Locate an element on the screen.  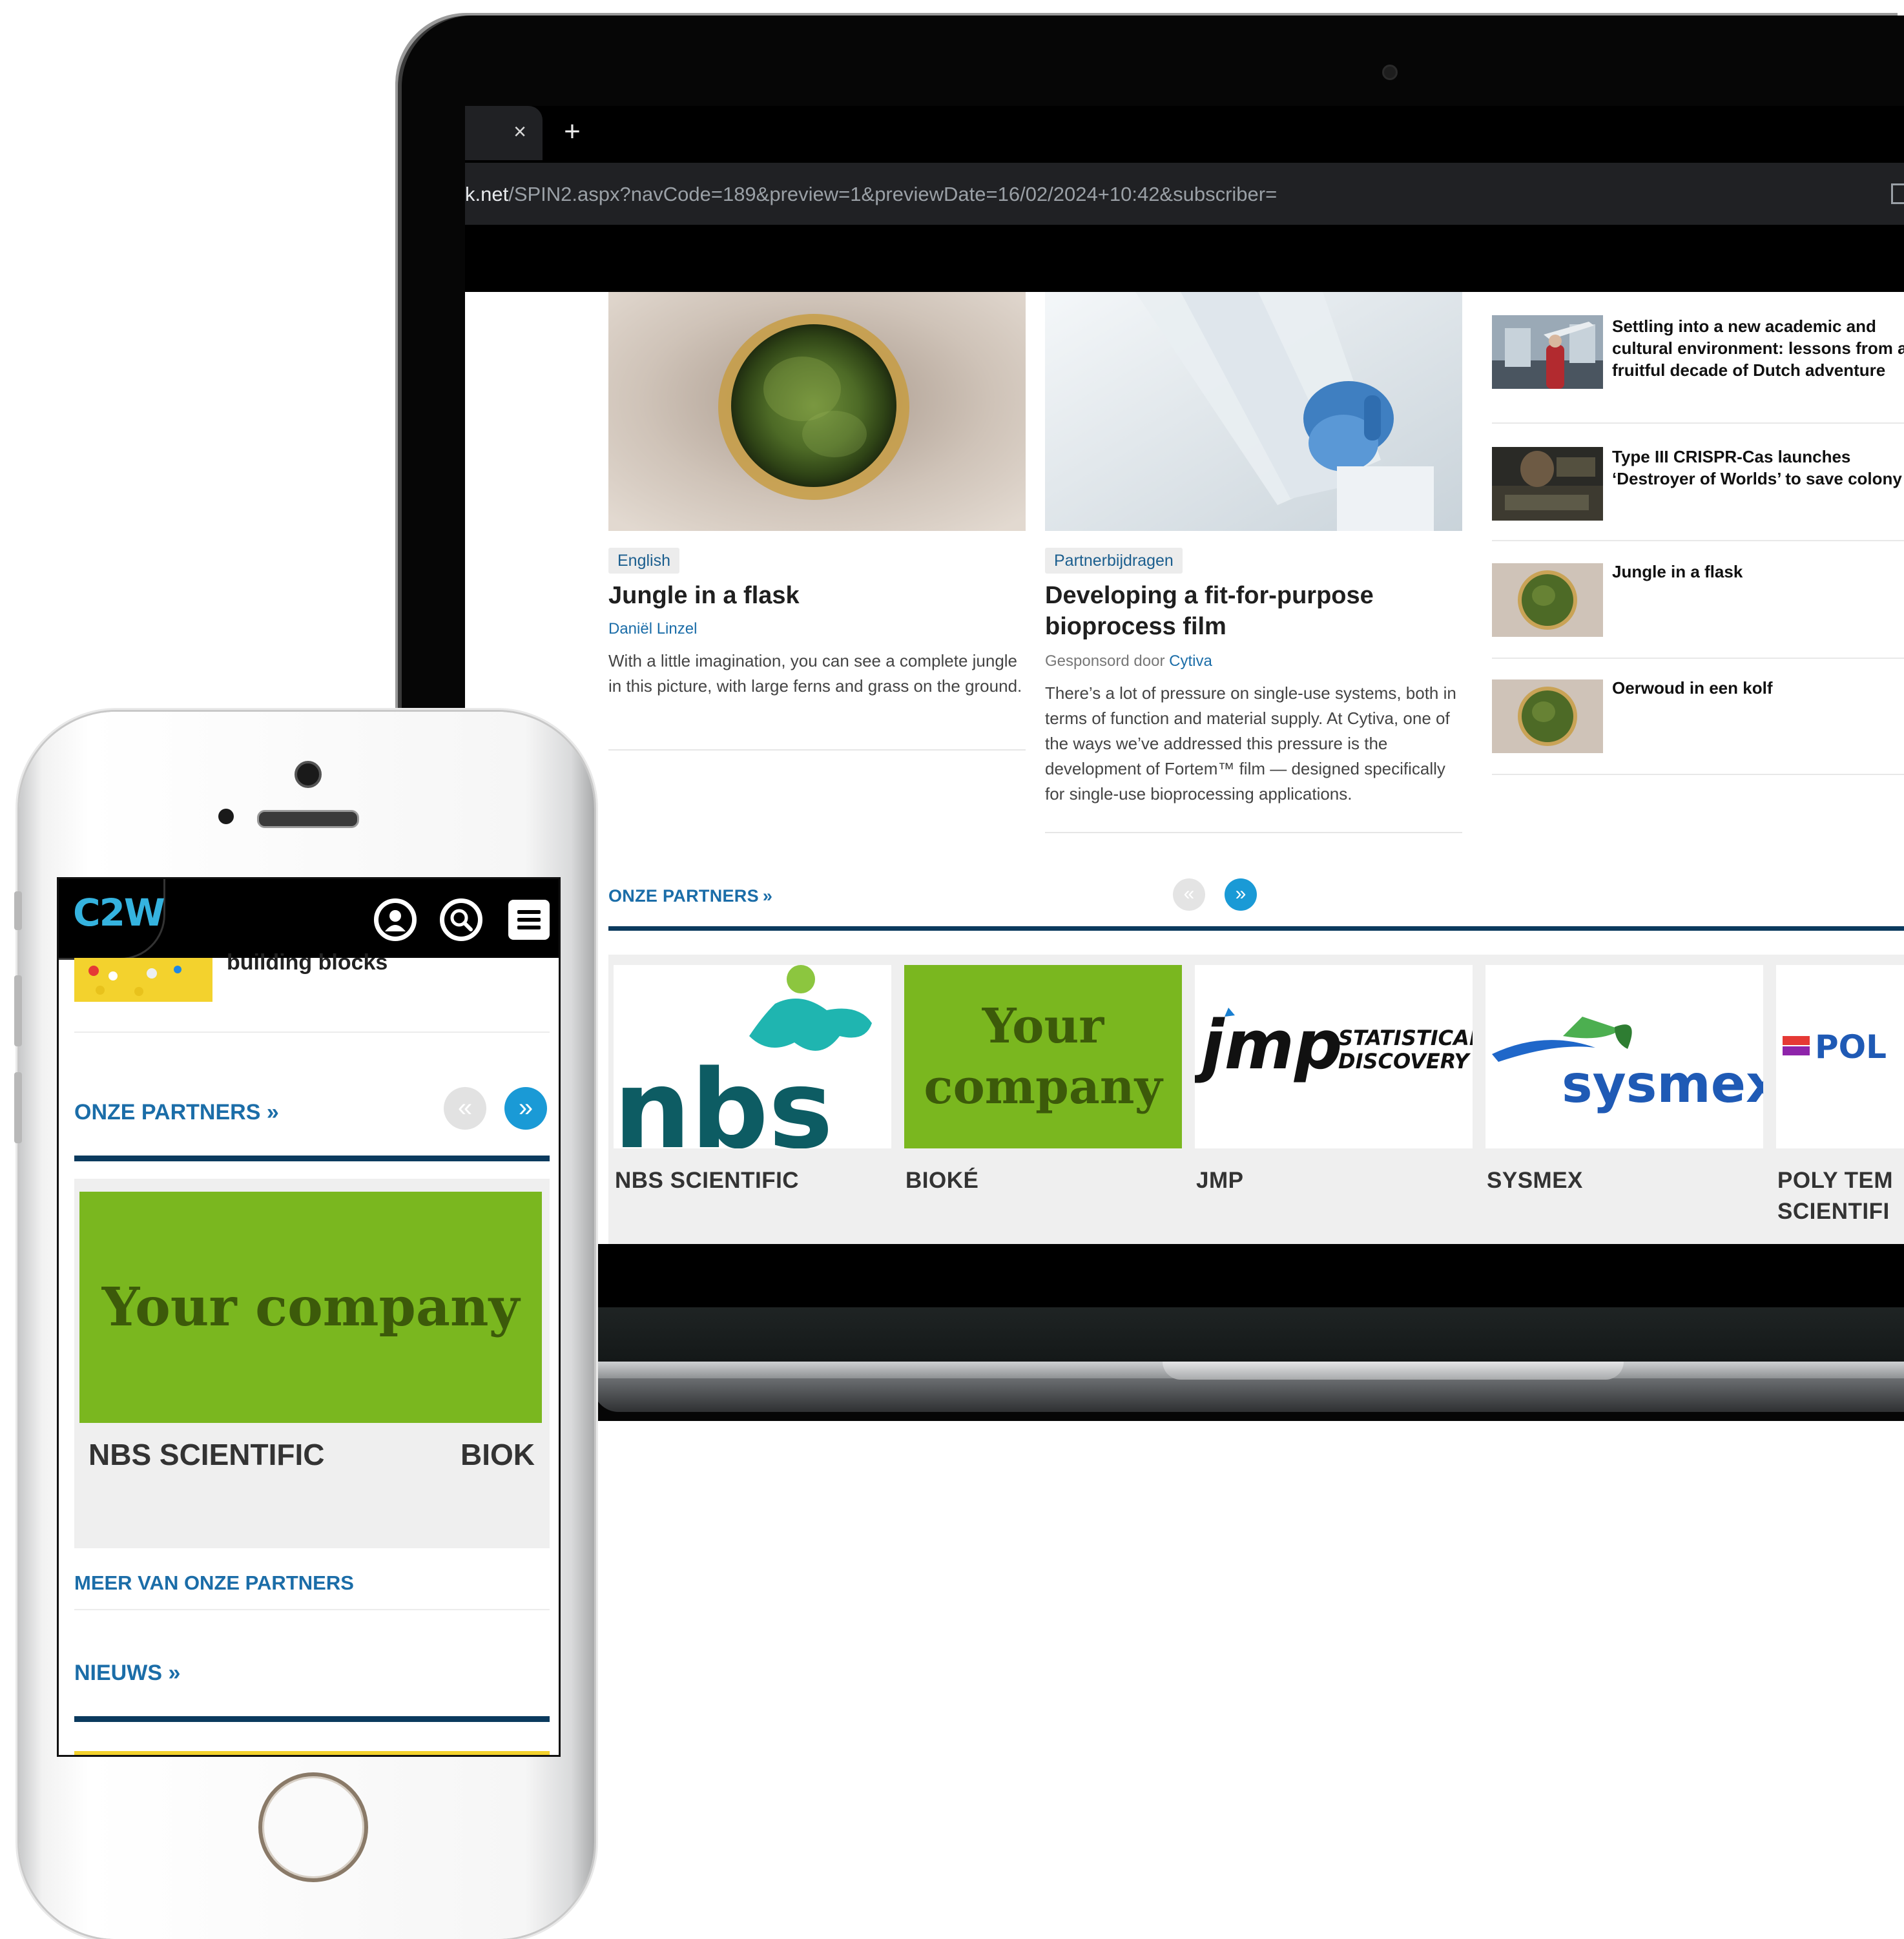
sidebar-article: Oerwoud in een kolf is located at coordinates (1698, 726).